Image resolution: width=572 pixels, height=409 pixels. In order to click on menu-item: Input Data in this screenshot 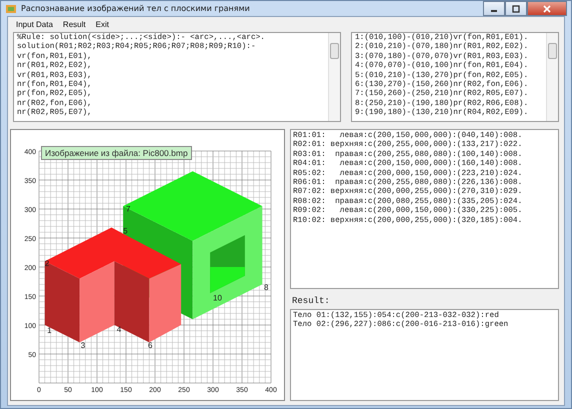, I will do `click(34, 24)`.